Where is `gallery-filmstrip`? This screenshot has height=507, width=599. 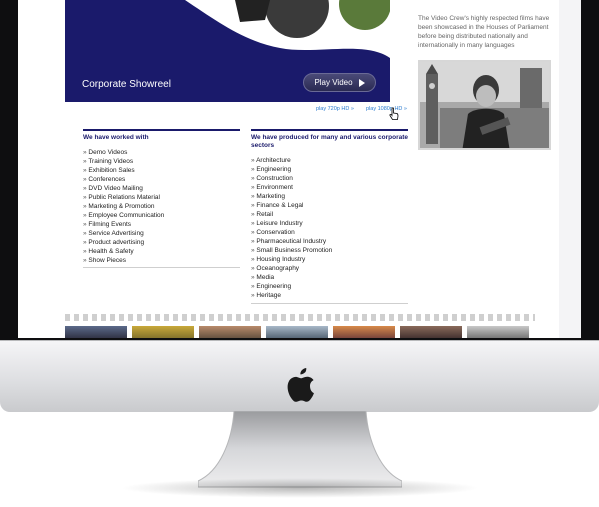
gallery-filmstrip is located at coordinates (300, 326).